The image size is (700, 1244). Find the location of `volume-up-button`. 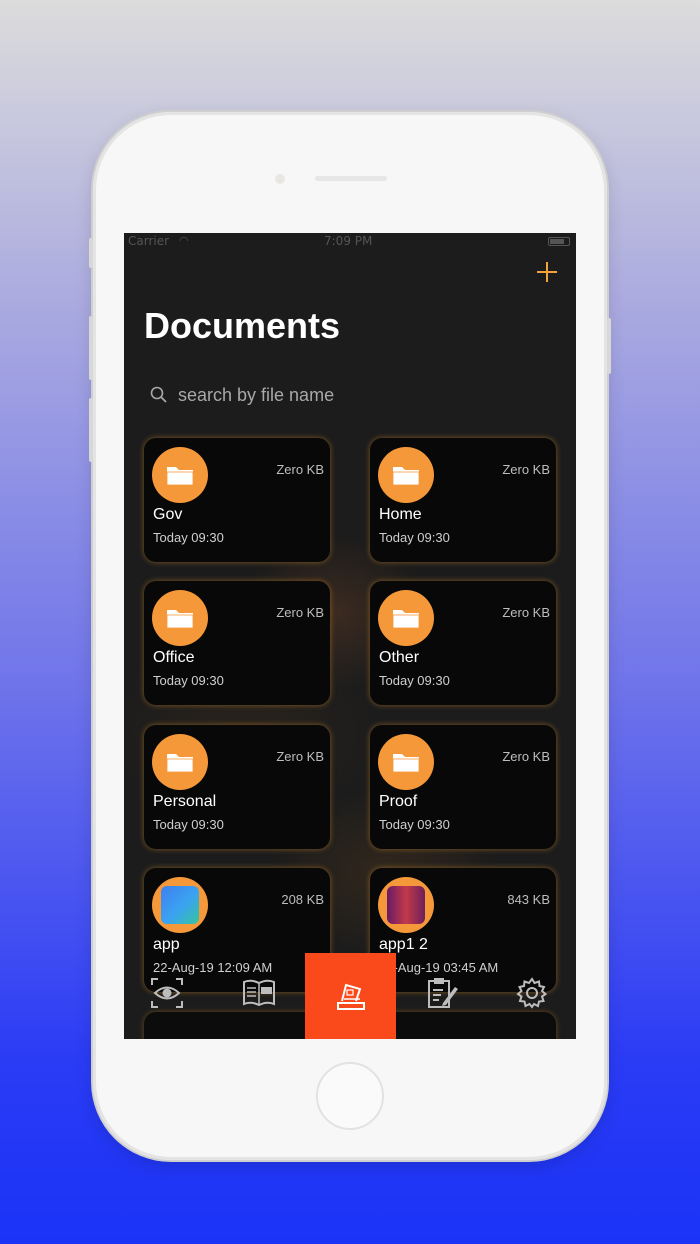

volume-up-button is located at coordinates (91, 348).